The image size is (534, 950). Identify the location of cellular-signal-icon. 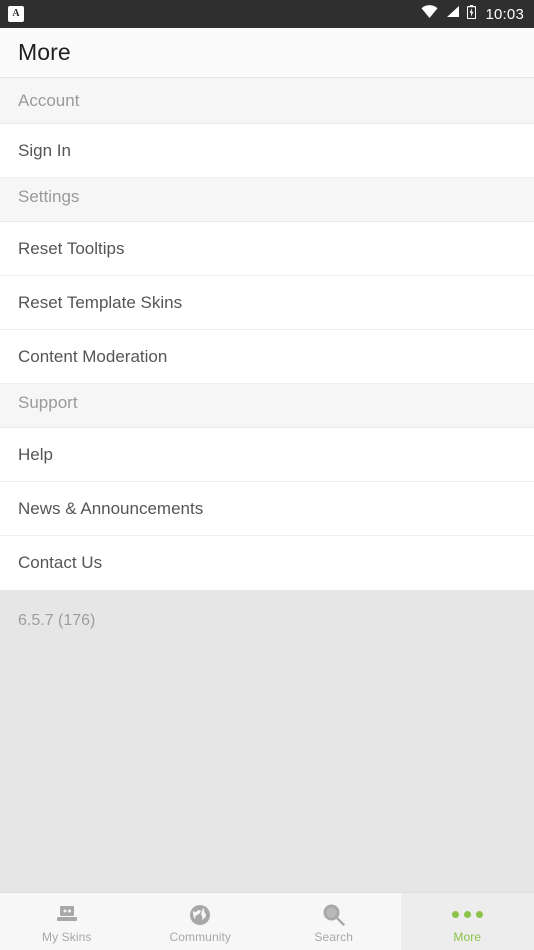
(452, 14).